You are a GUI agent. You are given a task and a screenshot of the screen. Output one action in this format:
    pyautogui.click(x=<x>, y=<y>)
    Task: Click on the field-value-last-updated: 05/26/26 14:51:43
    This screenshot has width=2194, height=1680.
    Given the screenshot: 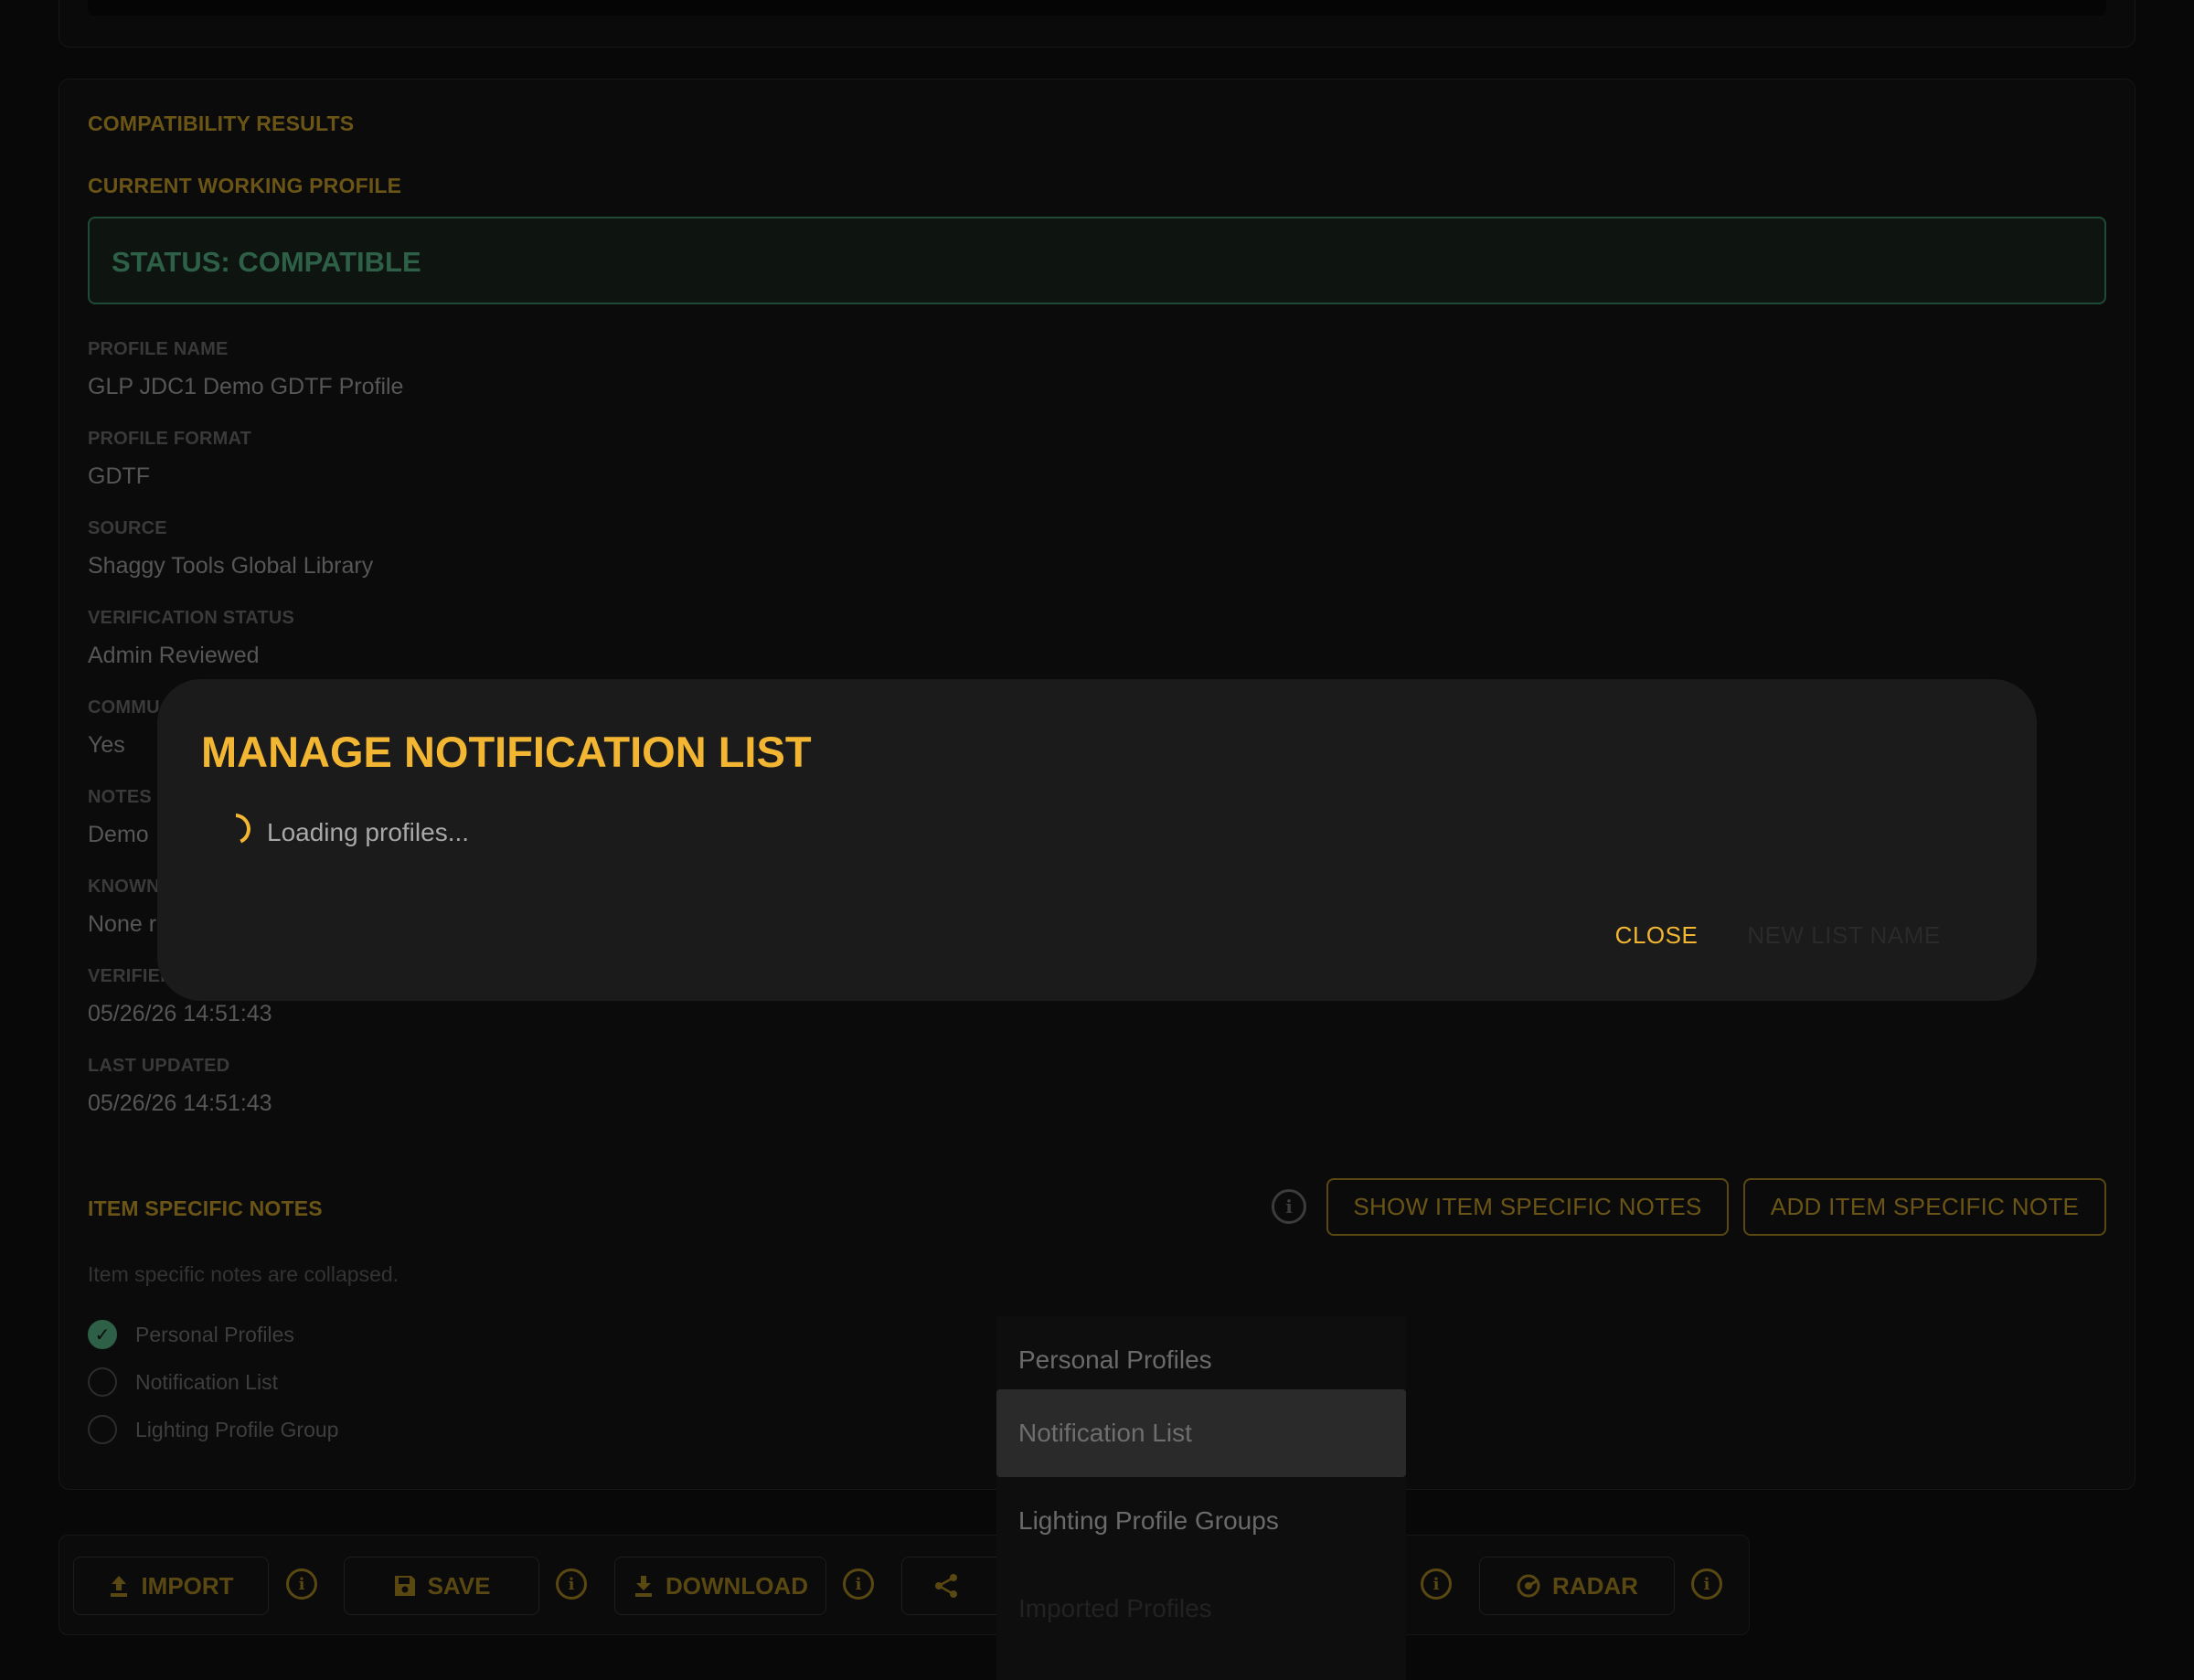 What is the action you would take?
    pyautogui.click(x=180, y=1103)
    